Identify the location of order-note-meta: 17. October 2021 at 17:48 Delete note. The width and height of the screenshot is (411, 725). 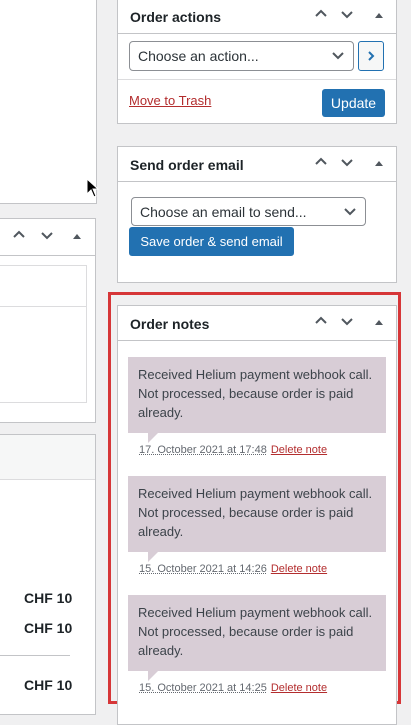
(233, 450).